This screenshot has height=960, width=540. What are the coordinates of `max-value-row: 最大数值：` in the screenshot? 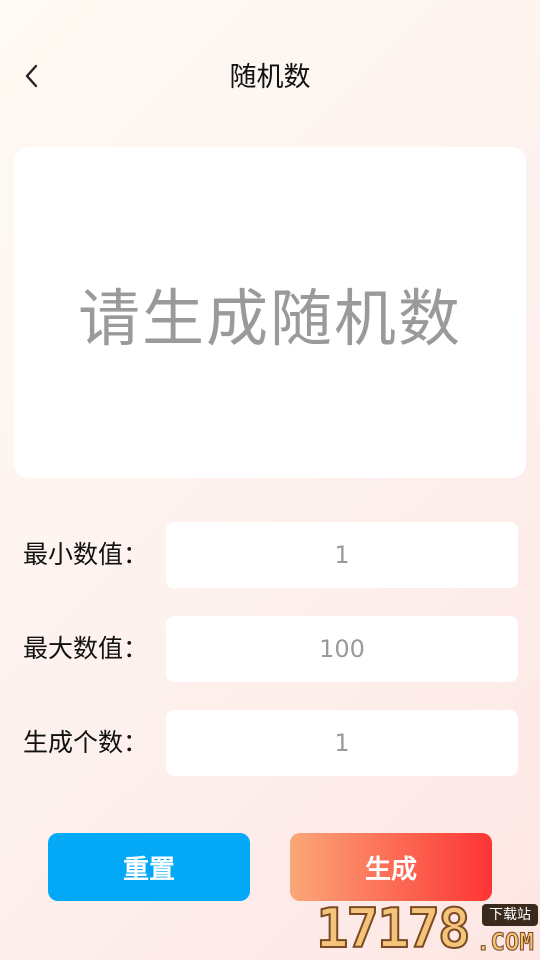 It's located at (270, 649).